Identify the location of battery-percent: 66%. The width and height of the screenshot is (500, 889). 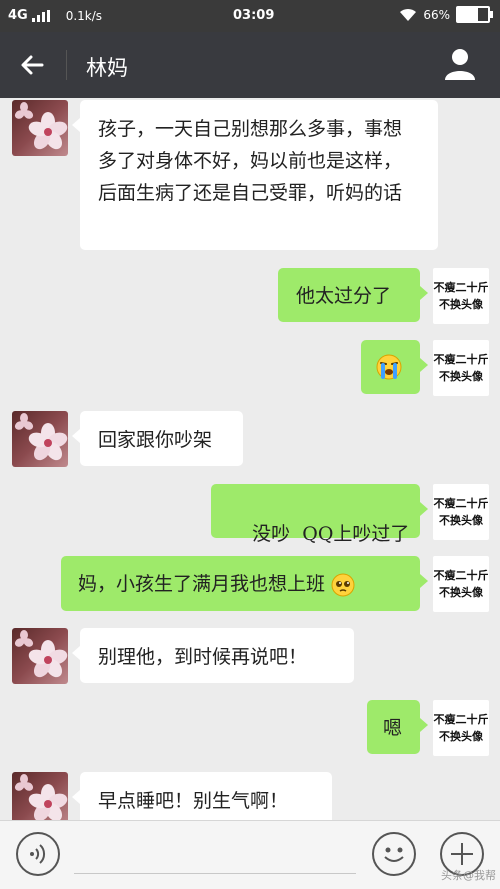
(436, 14).